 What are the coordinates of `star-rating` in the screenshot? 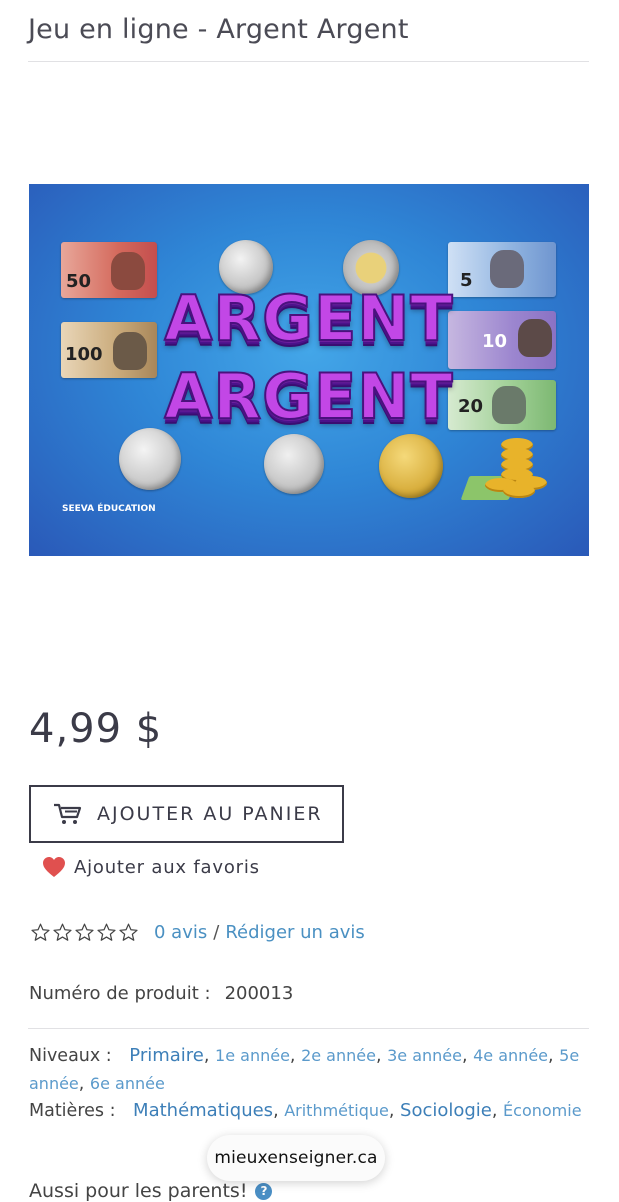 It's located at (85, 932).